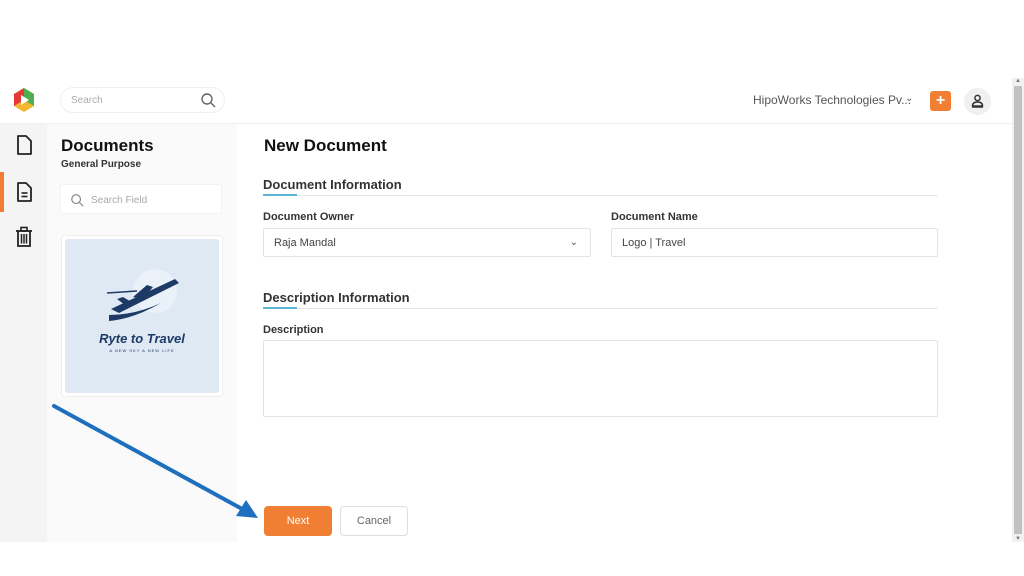 Image resolution: width=1024 pixels, height=576 pixels. Describe the element at coordinates (24, 100) in the screenshot. I see `app-logo-icon` at that location.